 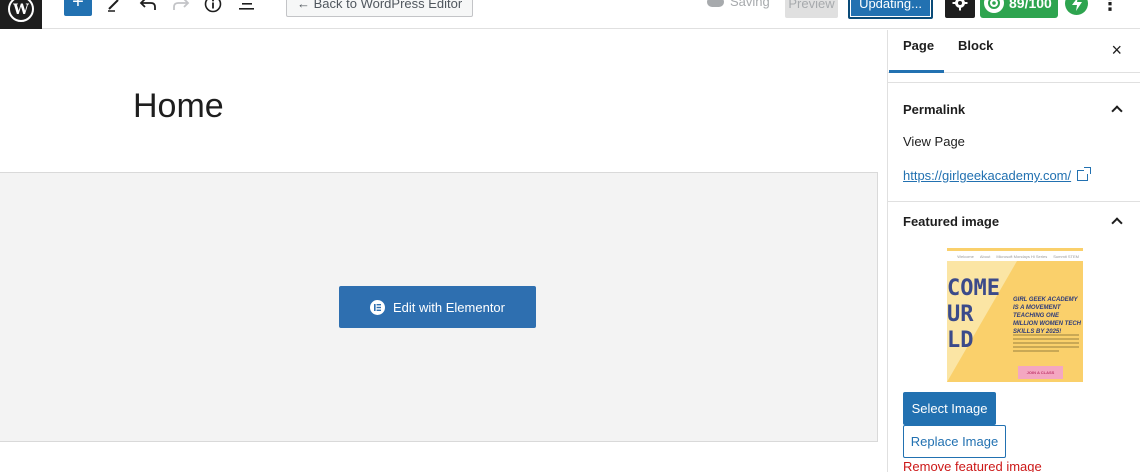 I want to click on active-tab-indicator, so click(x=916, y=71).